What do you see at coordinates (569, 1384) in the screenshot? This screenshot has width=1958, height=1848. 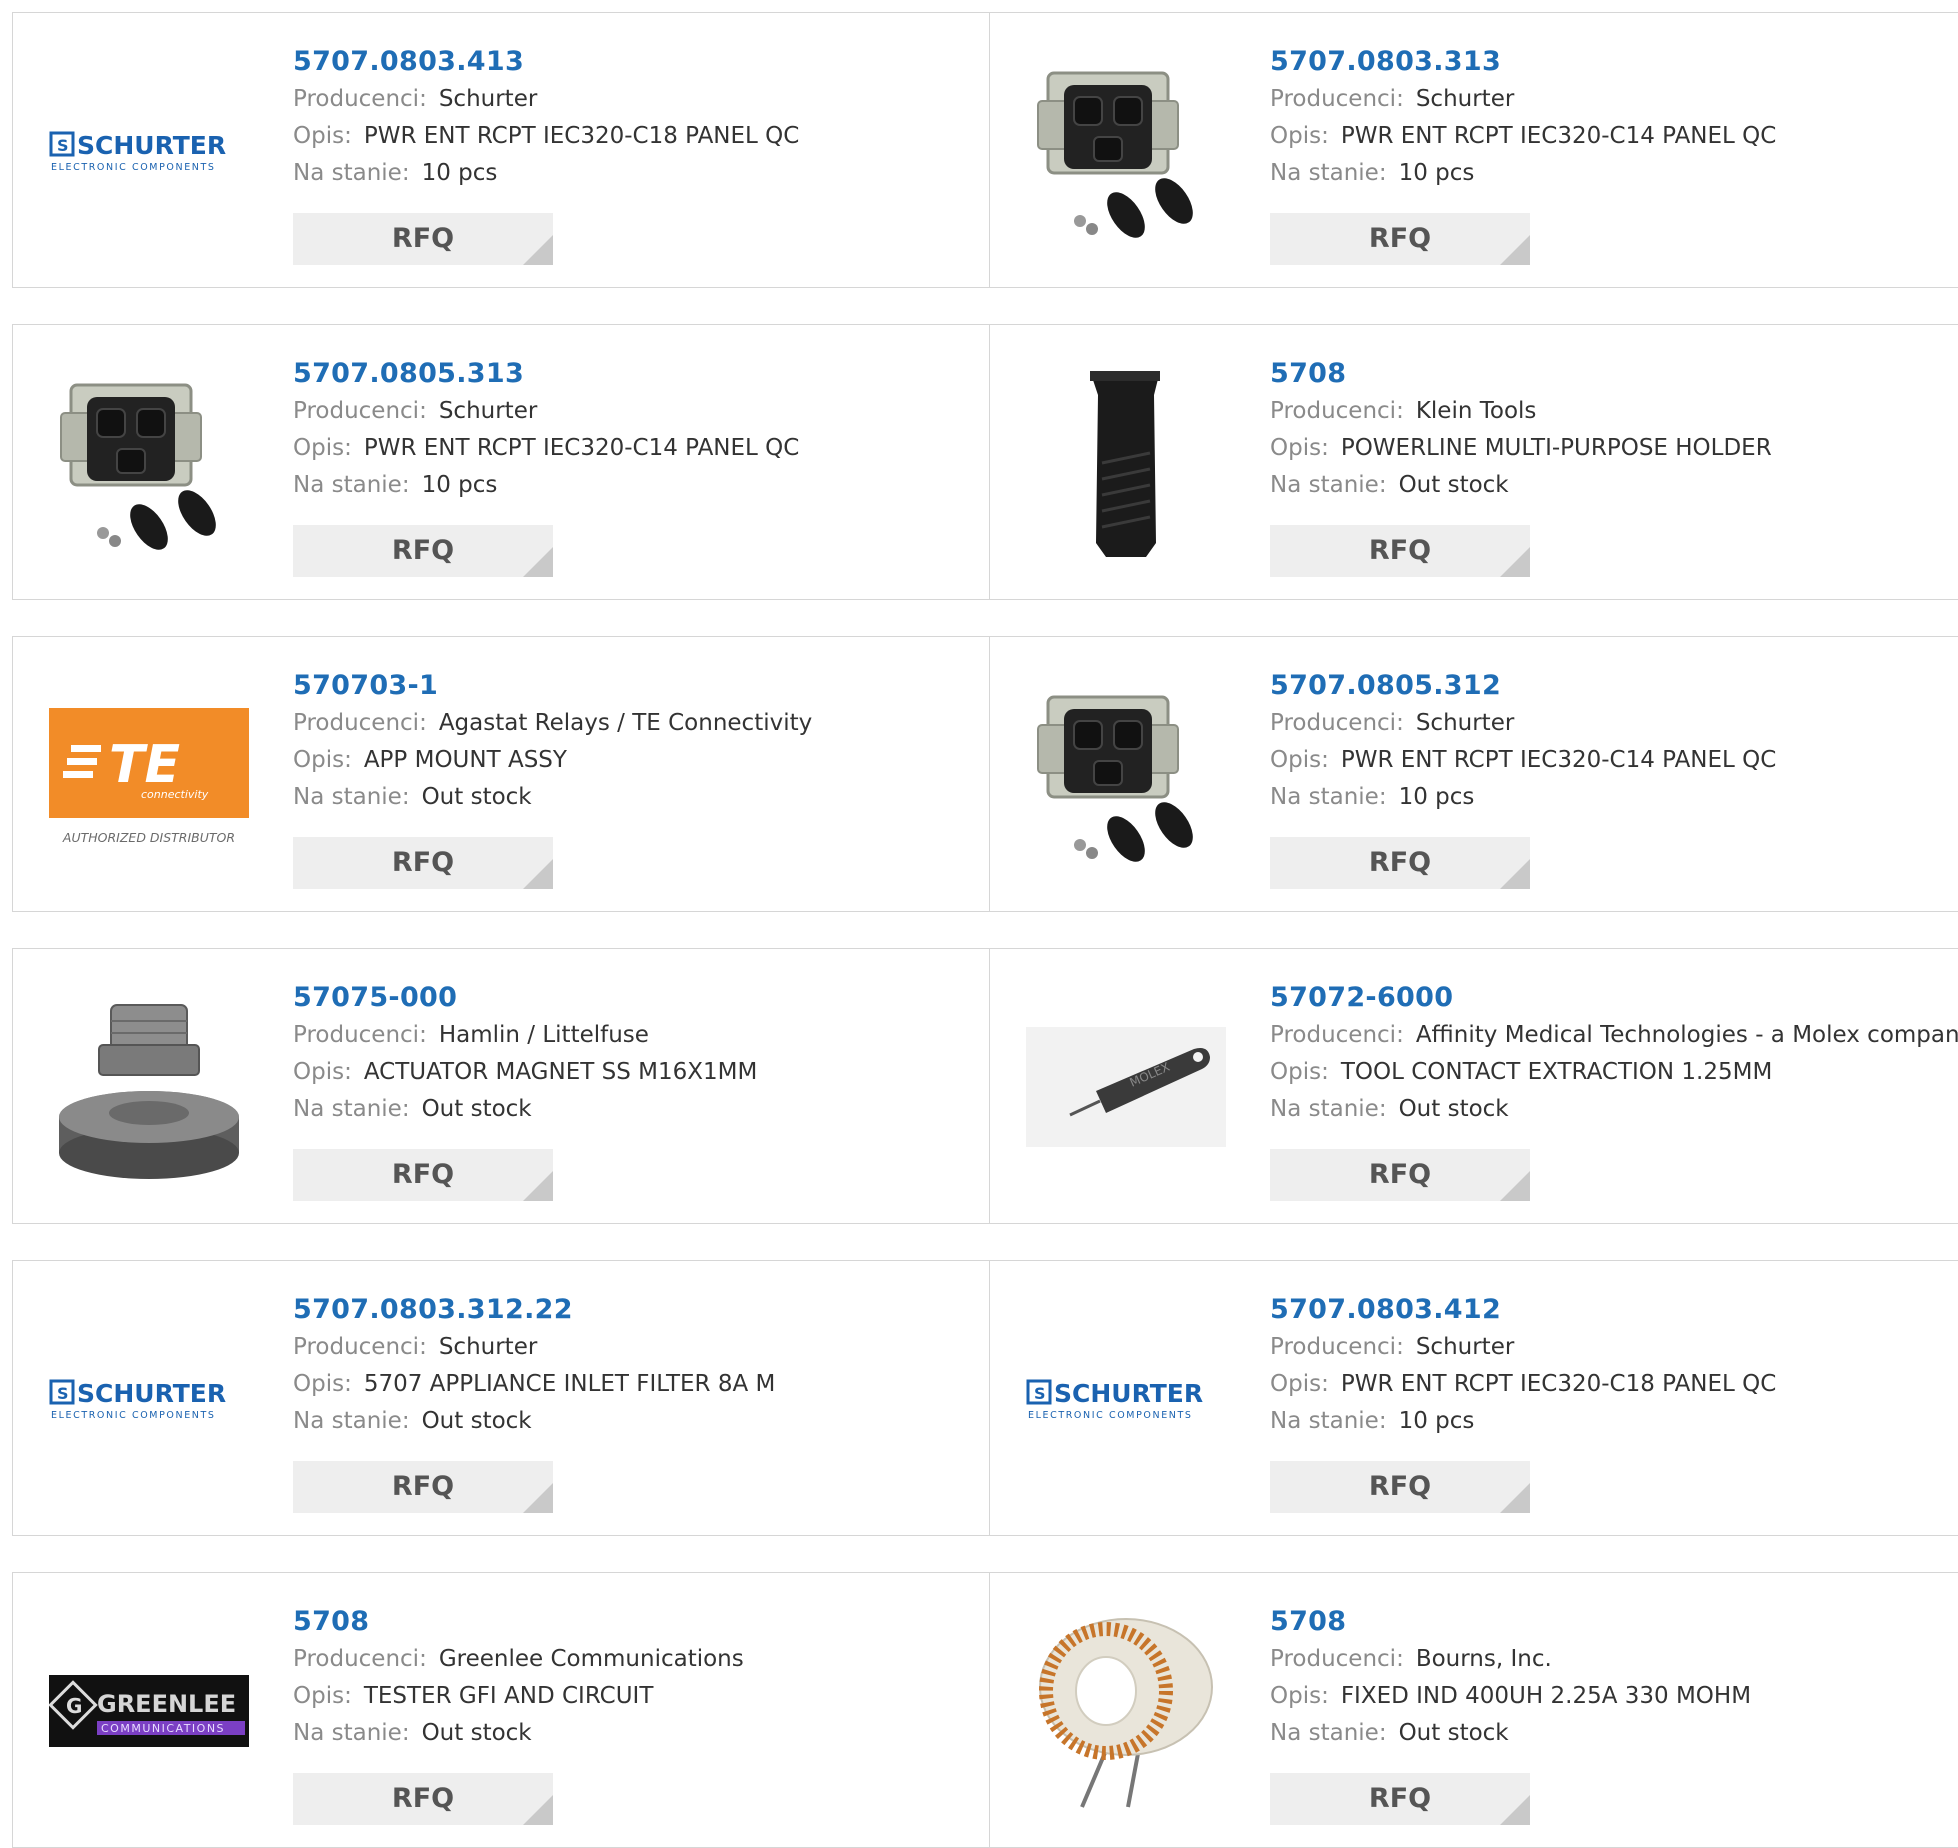 I see `description-value: 5707 APPLIANCE INLET FILTER 8A M` at bounding box center [569, 1384].